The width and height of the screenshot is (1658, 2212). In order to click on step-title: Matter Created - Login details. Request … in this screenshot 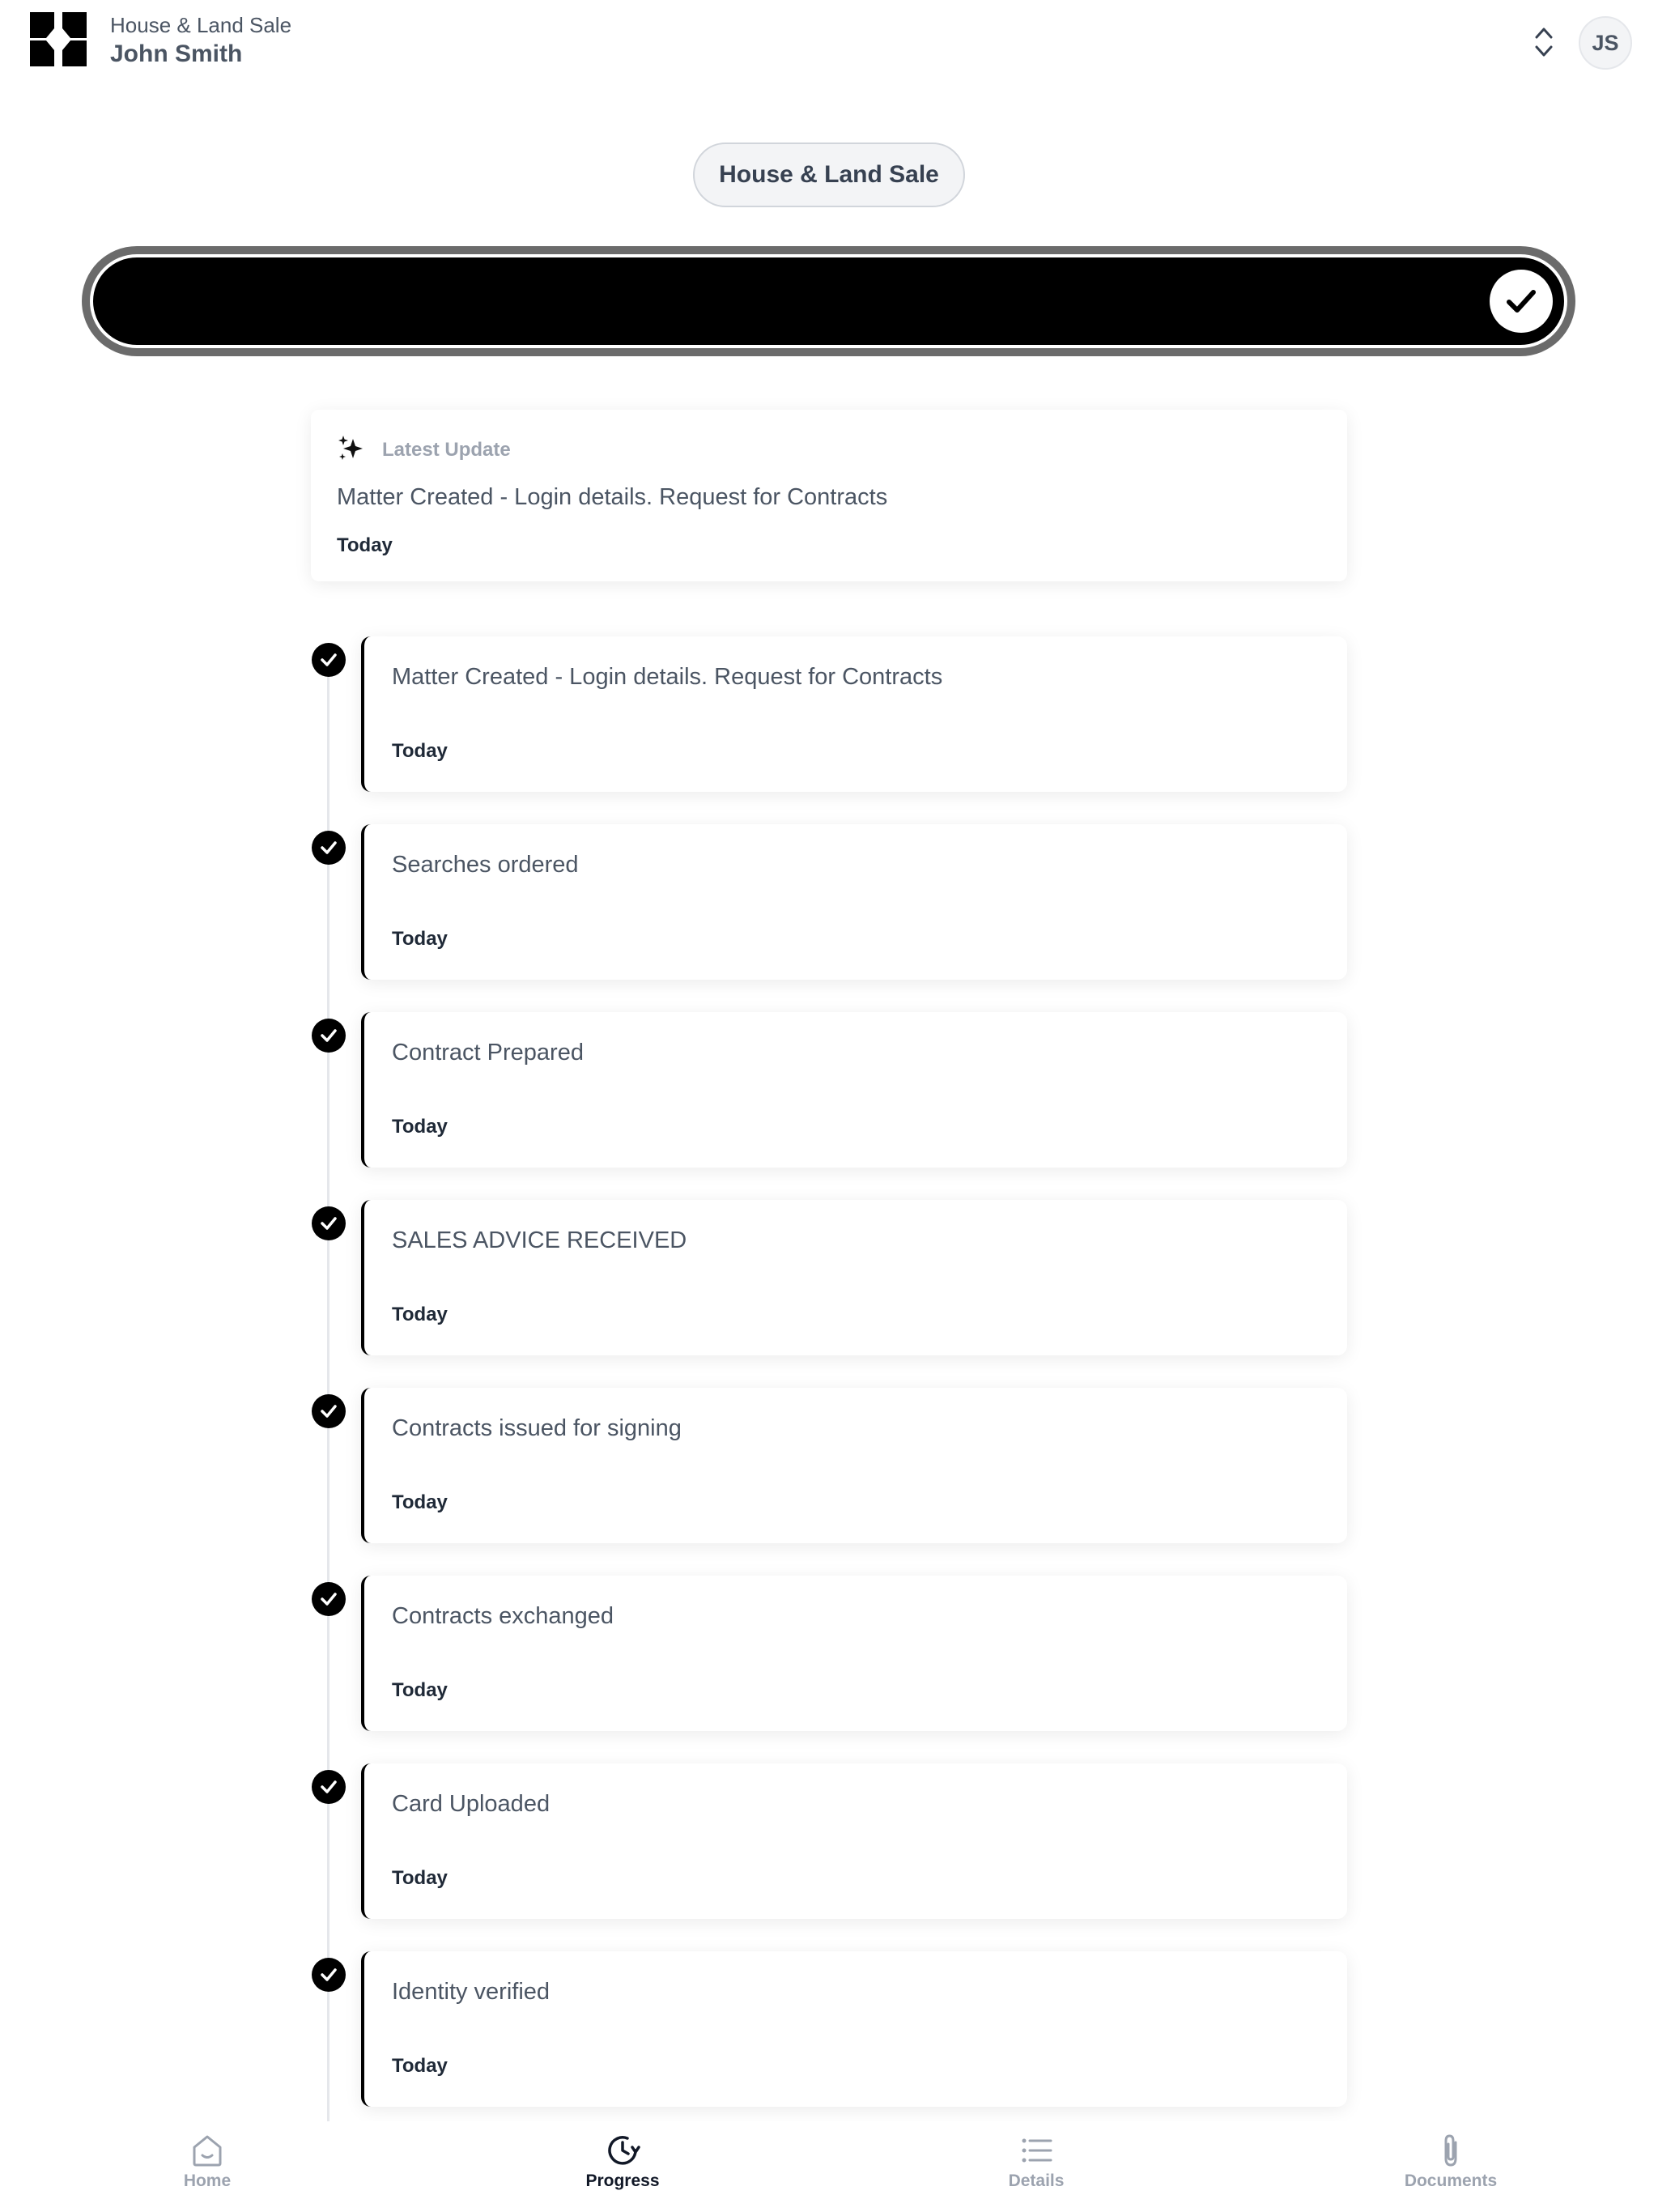, I will do `click(667, 677)`.